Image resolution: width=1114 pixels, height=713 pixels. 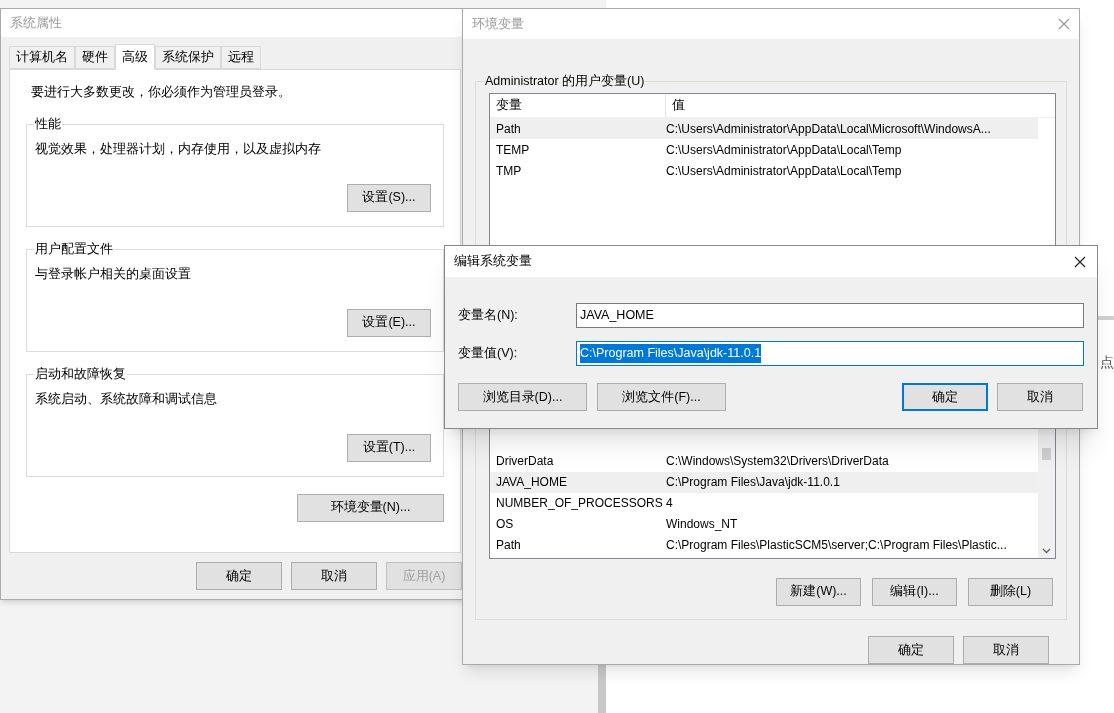 I want to click on variable-name: DriverData, so click(x=525, y=462).